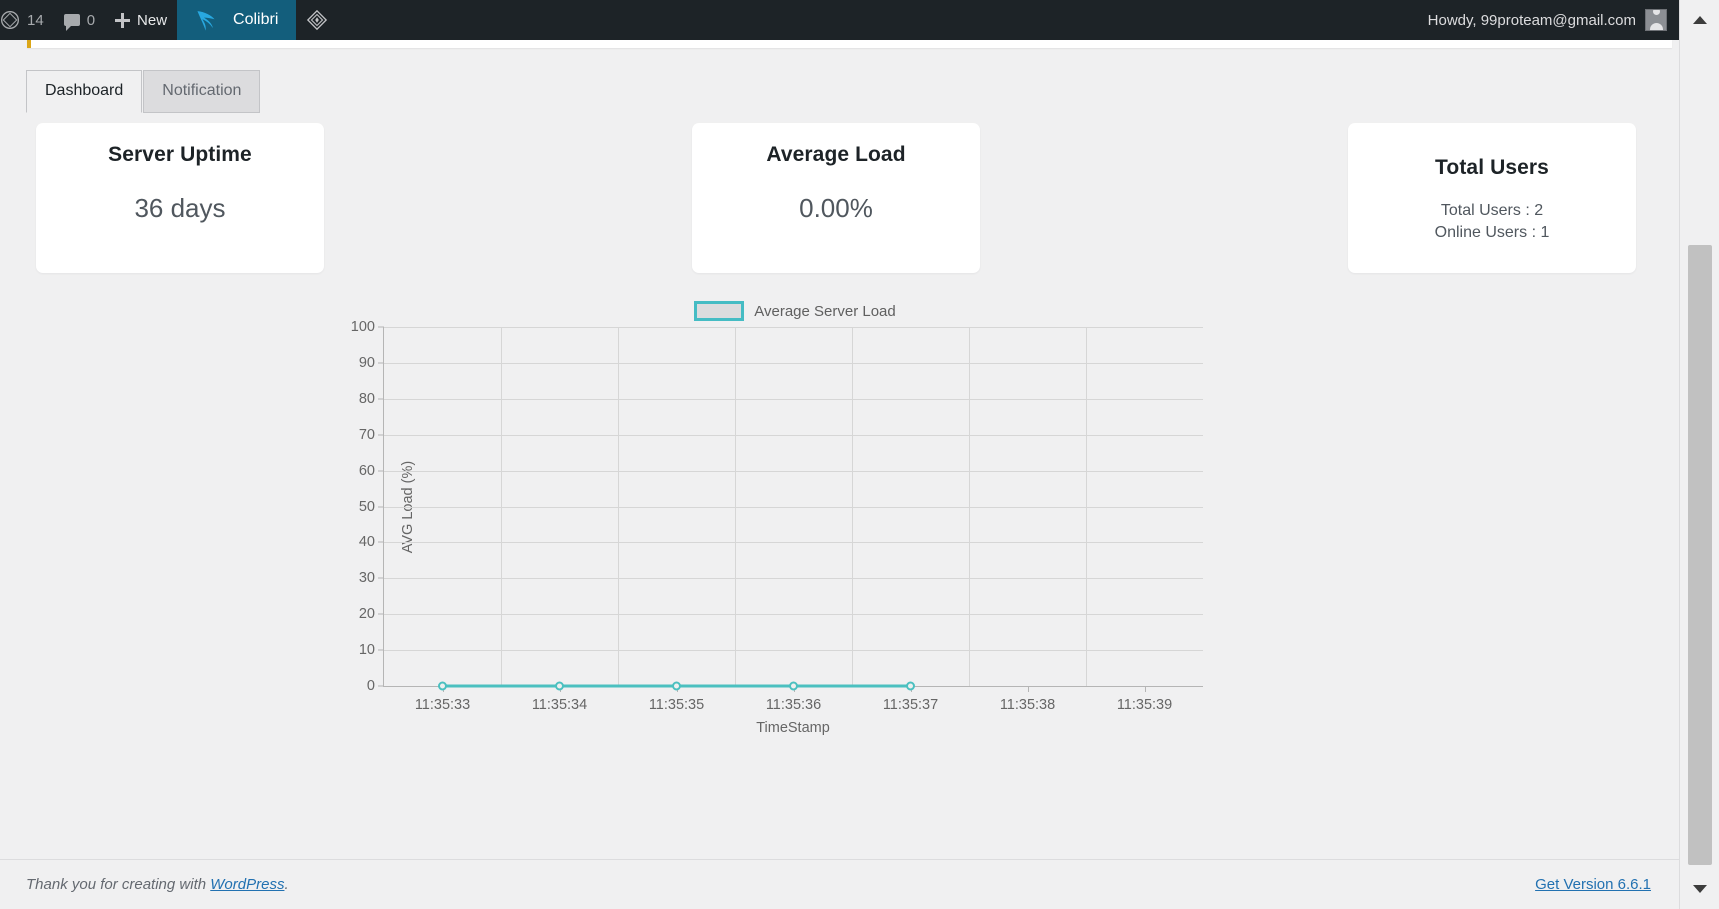  I want to click on admin-bar-colibri: Colibri, so click(237, 20).